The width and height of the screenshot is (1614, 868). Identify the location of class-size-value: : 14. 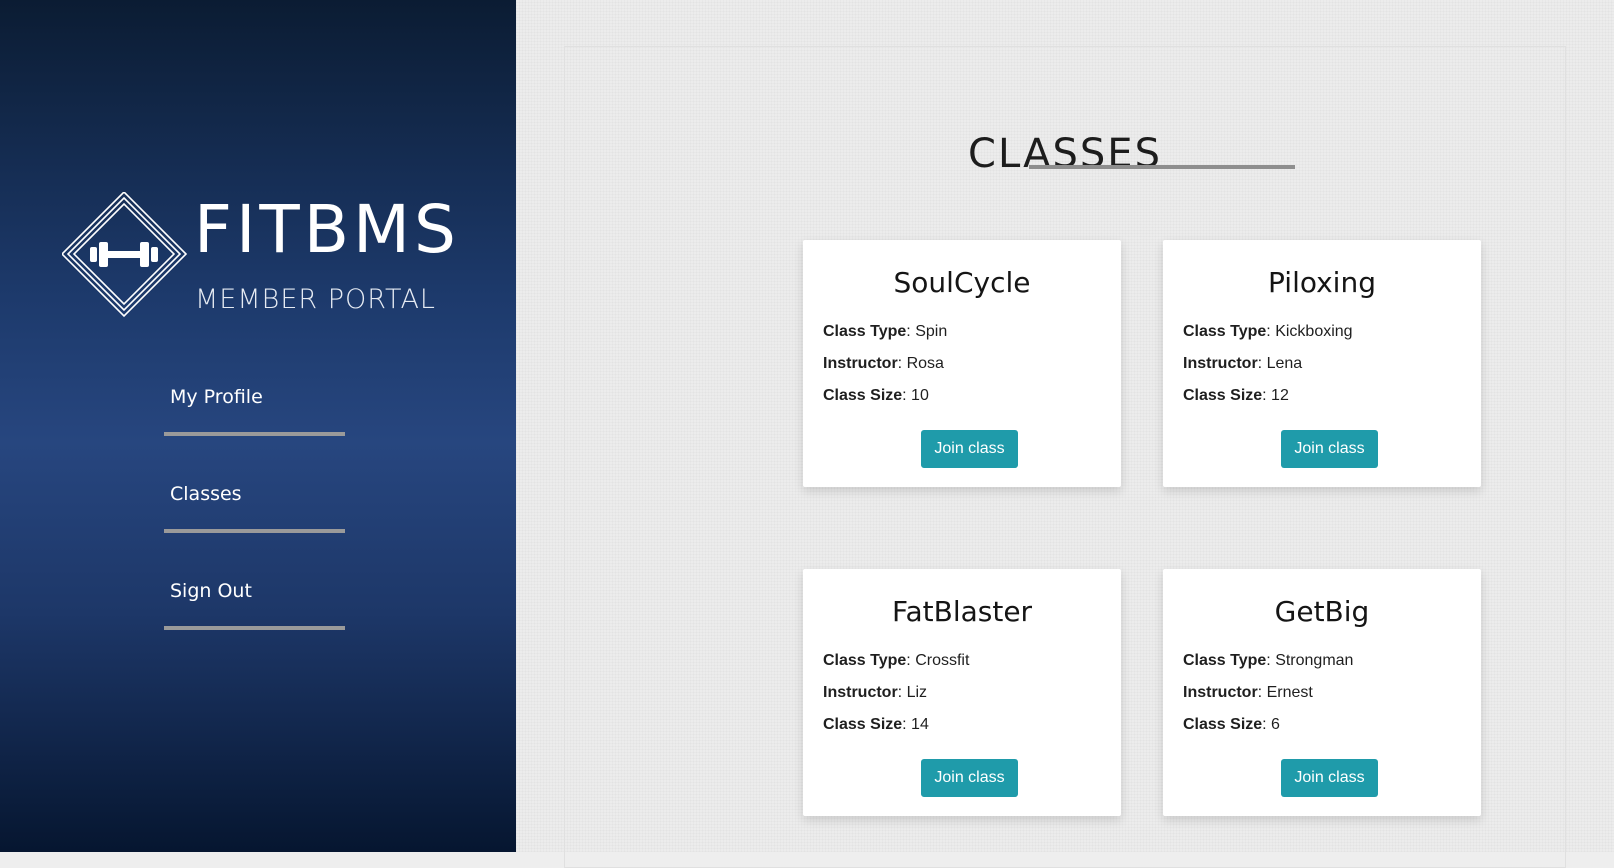
(915, 724).